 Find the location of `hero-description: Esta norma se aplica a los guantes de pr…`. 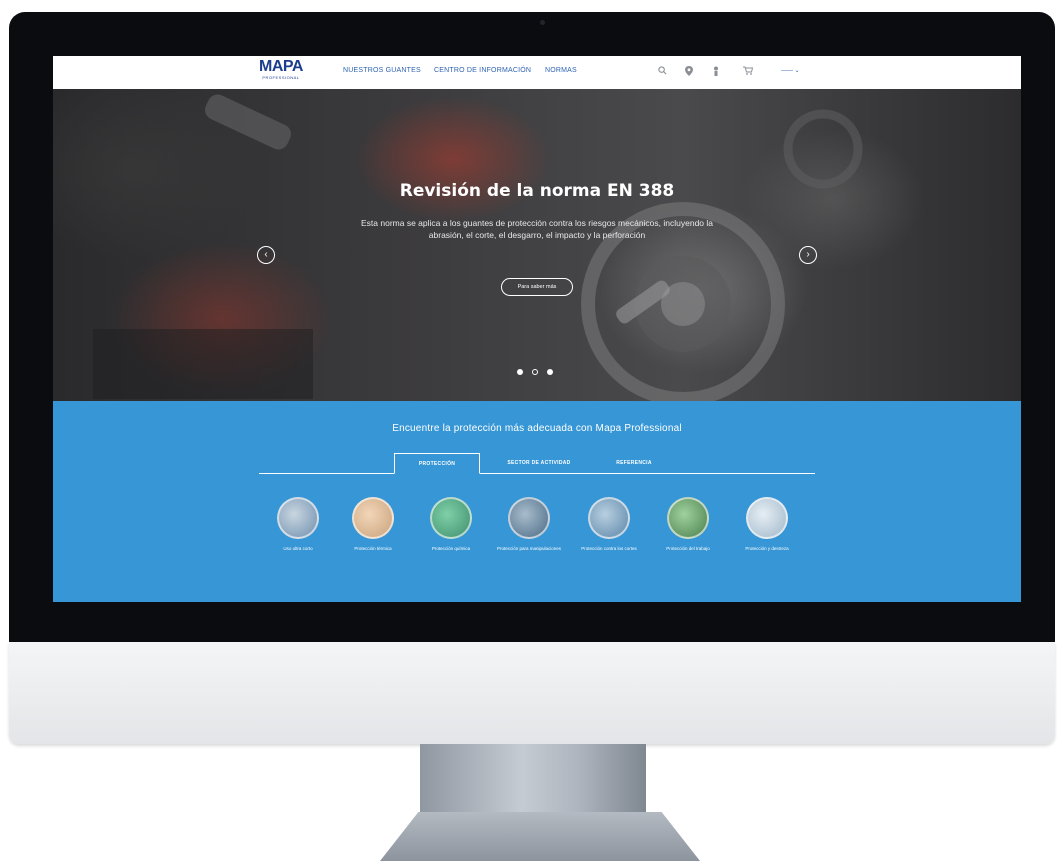

hero-description: Esta norma se aplica a los guantes de pr… is located at coordinates (537, 229).